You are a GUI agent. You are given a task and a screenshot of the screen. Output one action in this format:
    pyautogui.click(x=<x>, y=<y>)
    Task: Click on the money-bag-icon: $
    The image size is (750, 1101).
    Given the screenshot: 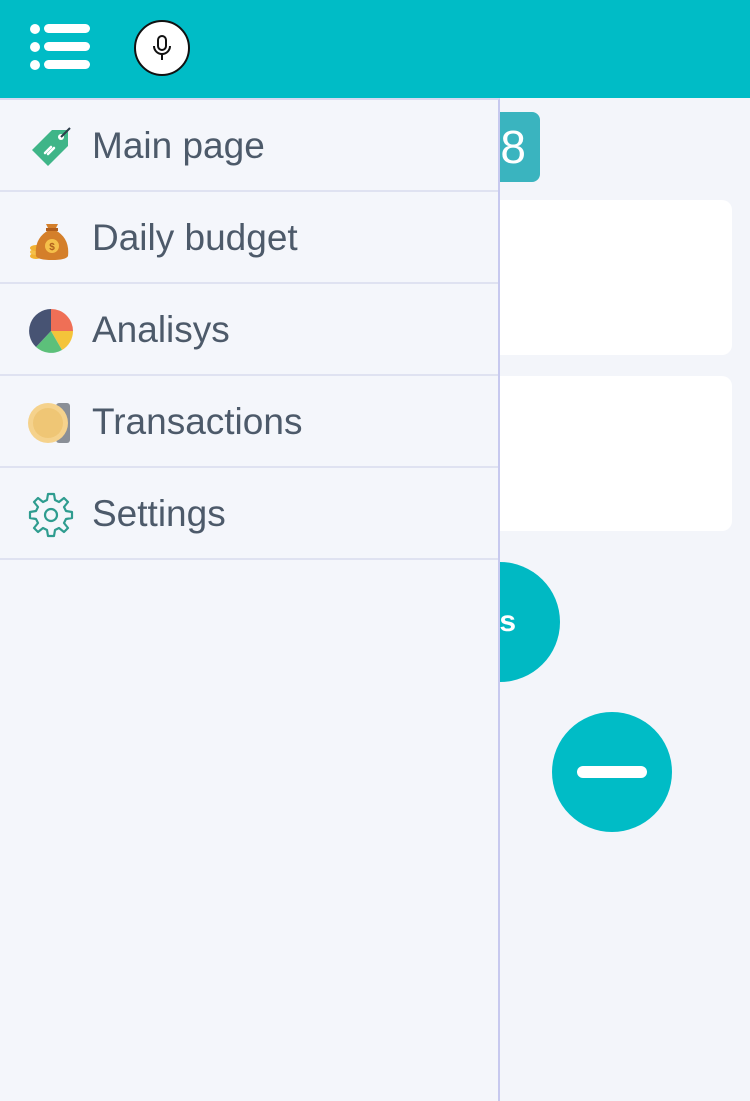 What is the action you would take?
    pyautogui.click(x=49, y=242)
    